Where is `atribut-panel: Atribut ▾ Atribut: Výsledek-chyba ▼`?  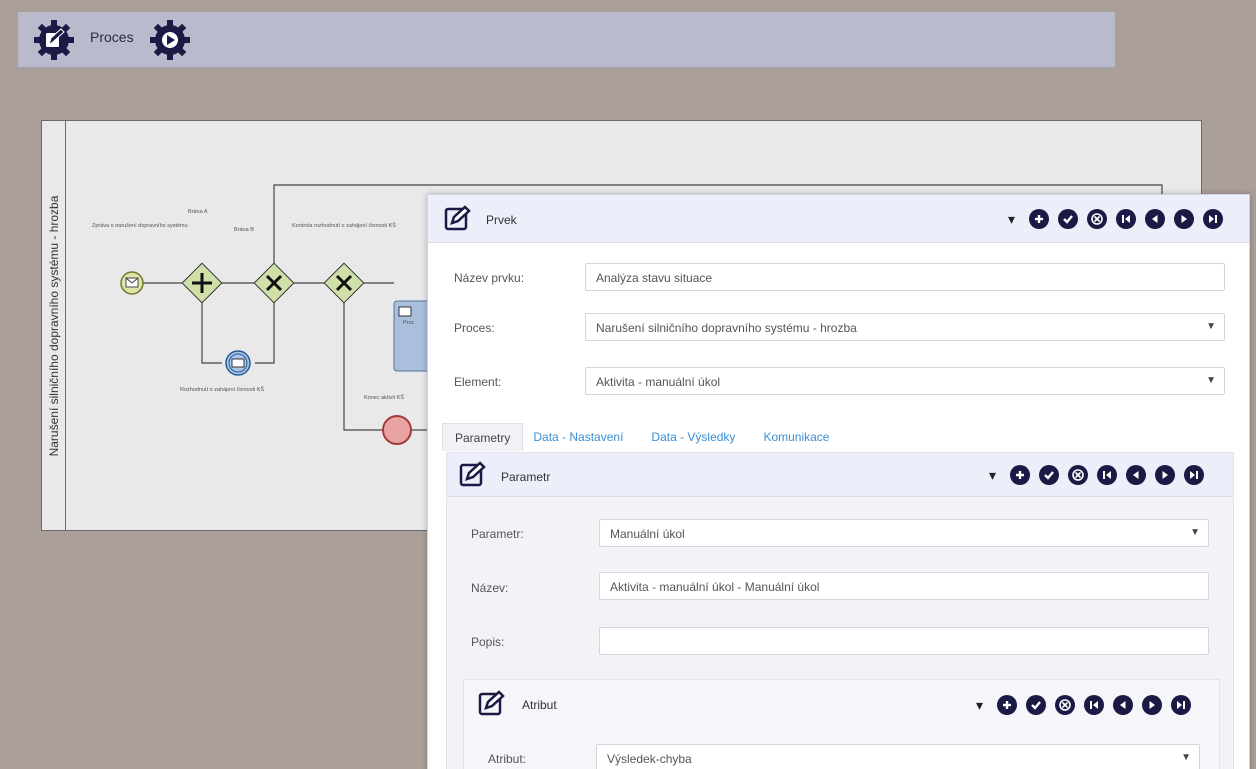
atribut-panel: Atribut ▾ Atribut: Výsledek-chyba ▼ is located at coordinates (841, 724).